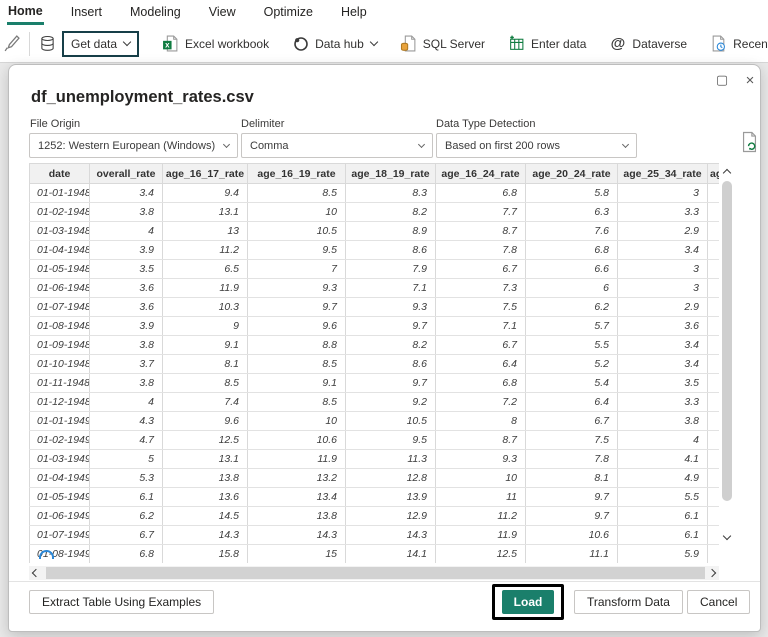  I want to click on data-type-detection-value: Based on first 200 rows, so click(502, 145).